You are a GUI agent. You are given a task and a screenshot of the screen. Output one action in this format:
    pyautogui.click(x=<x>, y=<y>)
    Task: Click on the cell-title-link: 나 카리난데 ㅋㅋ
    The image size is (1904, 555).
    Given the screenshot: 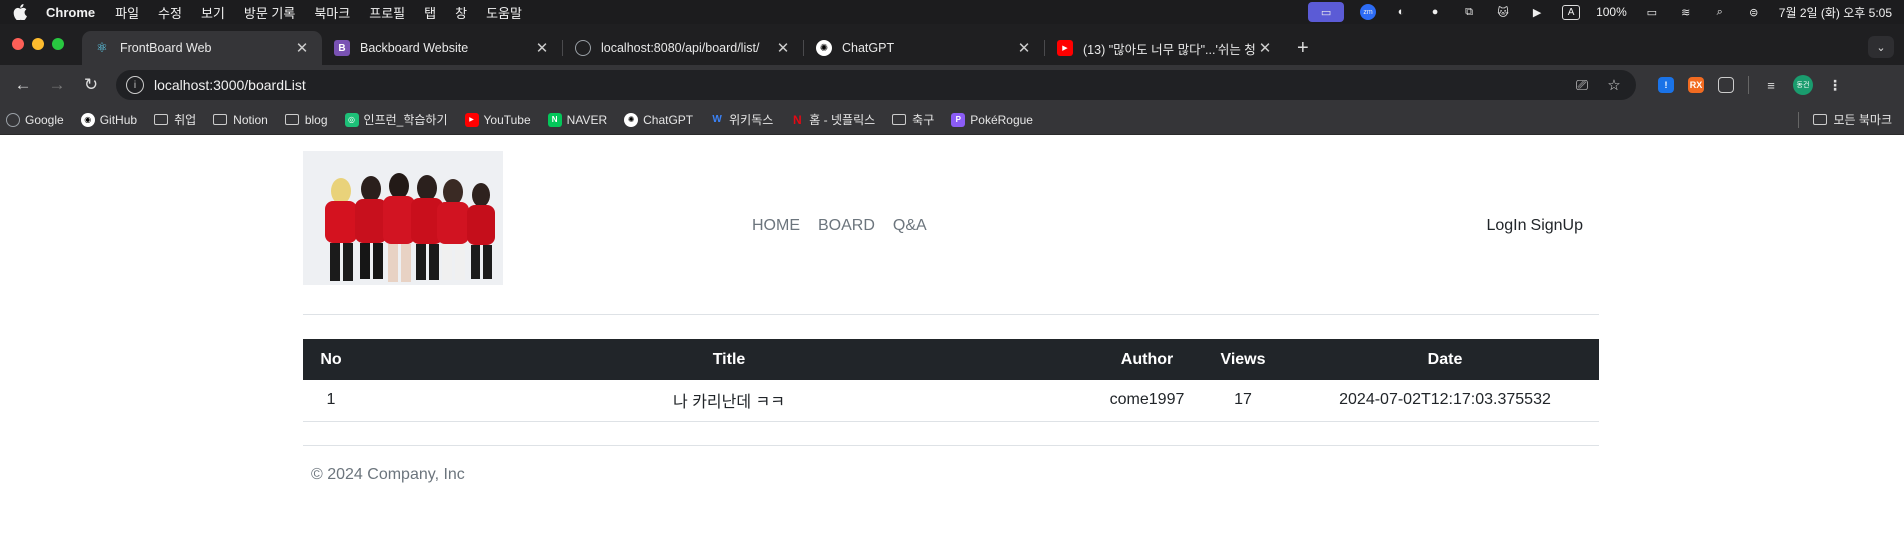 What is the action you would take?
    pyautogui.click(x=729, y=401)
    